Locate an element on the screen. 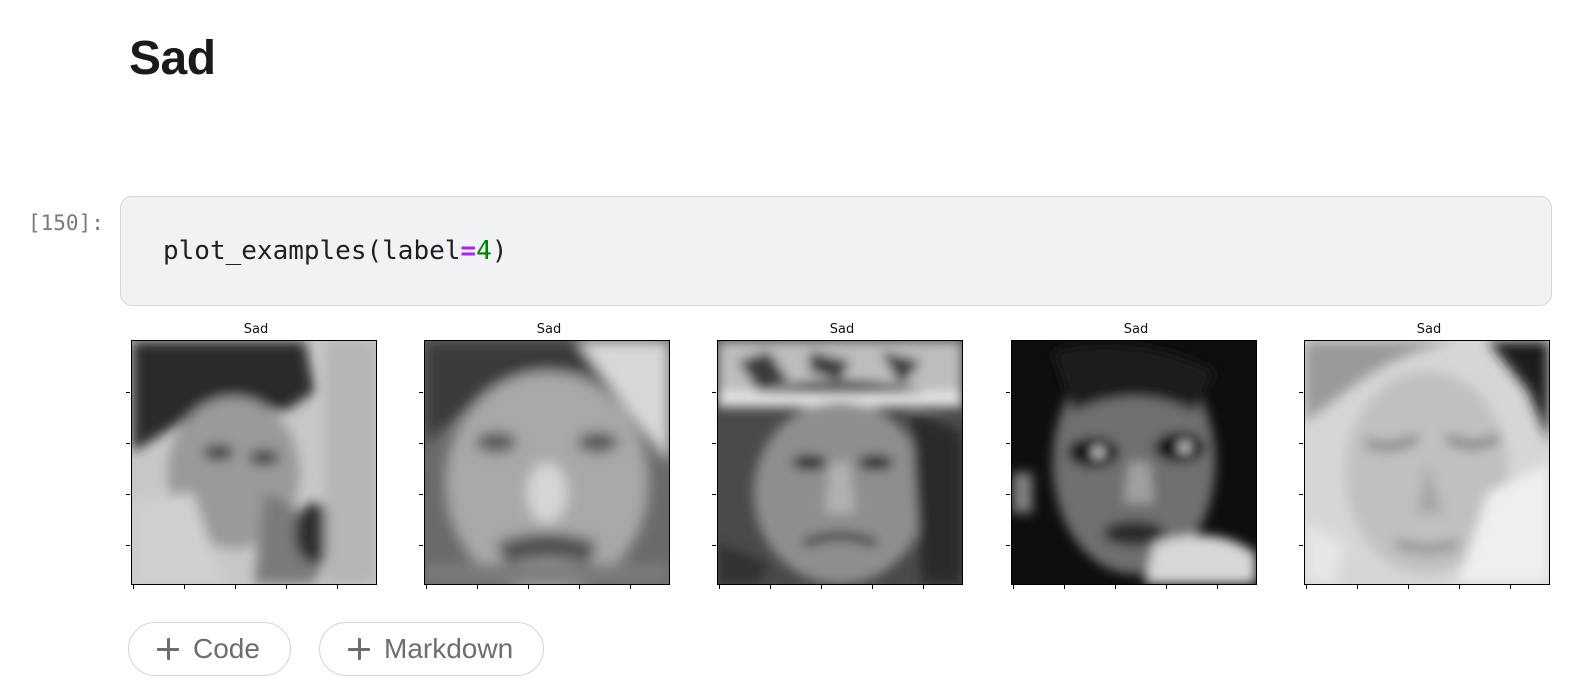  add-code-label: Code is located at coordinates (226, 648).